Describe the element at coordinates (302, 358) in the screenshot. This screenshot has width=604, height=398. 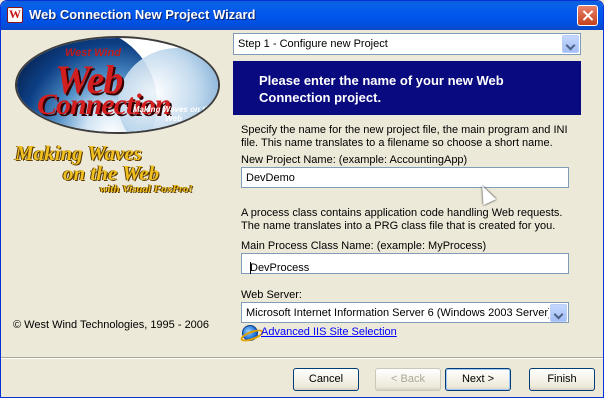
I see `footer-divider` at that location.